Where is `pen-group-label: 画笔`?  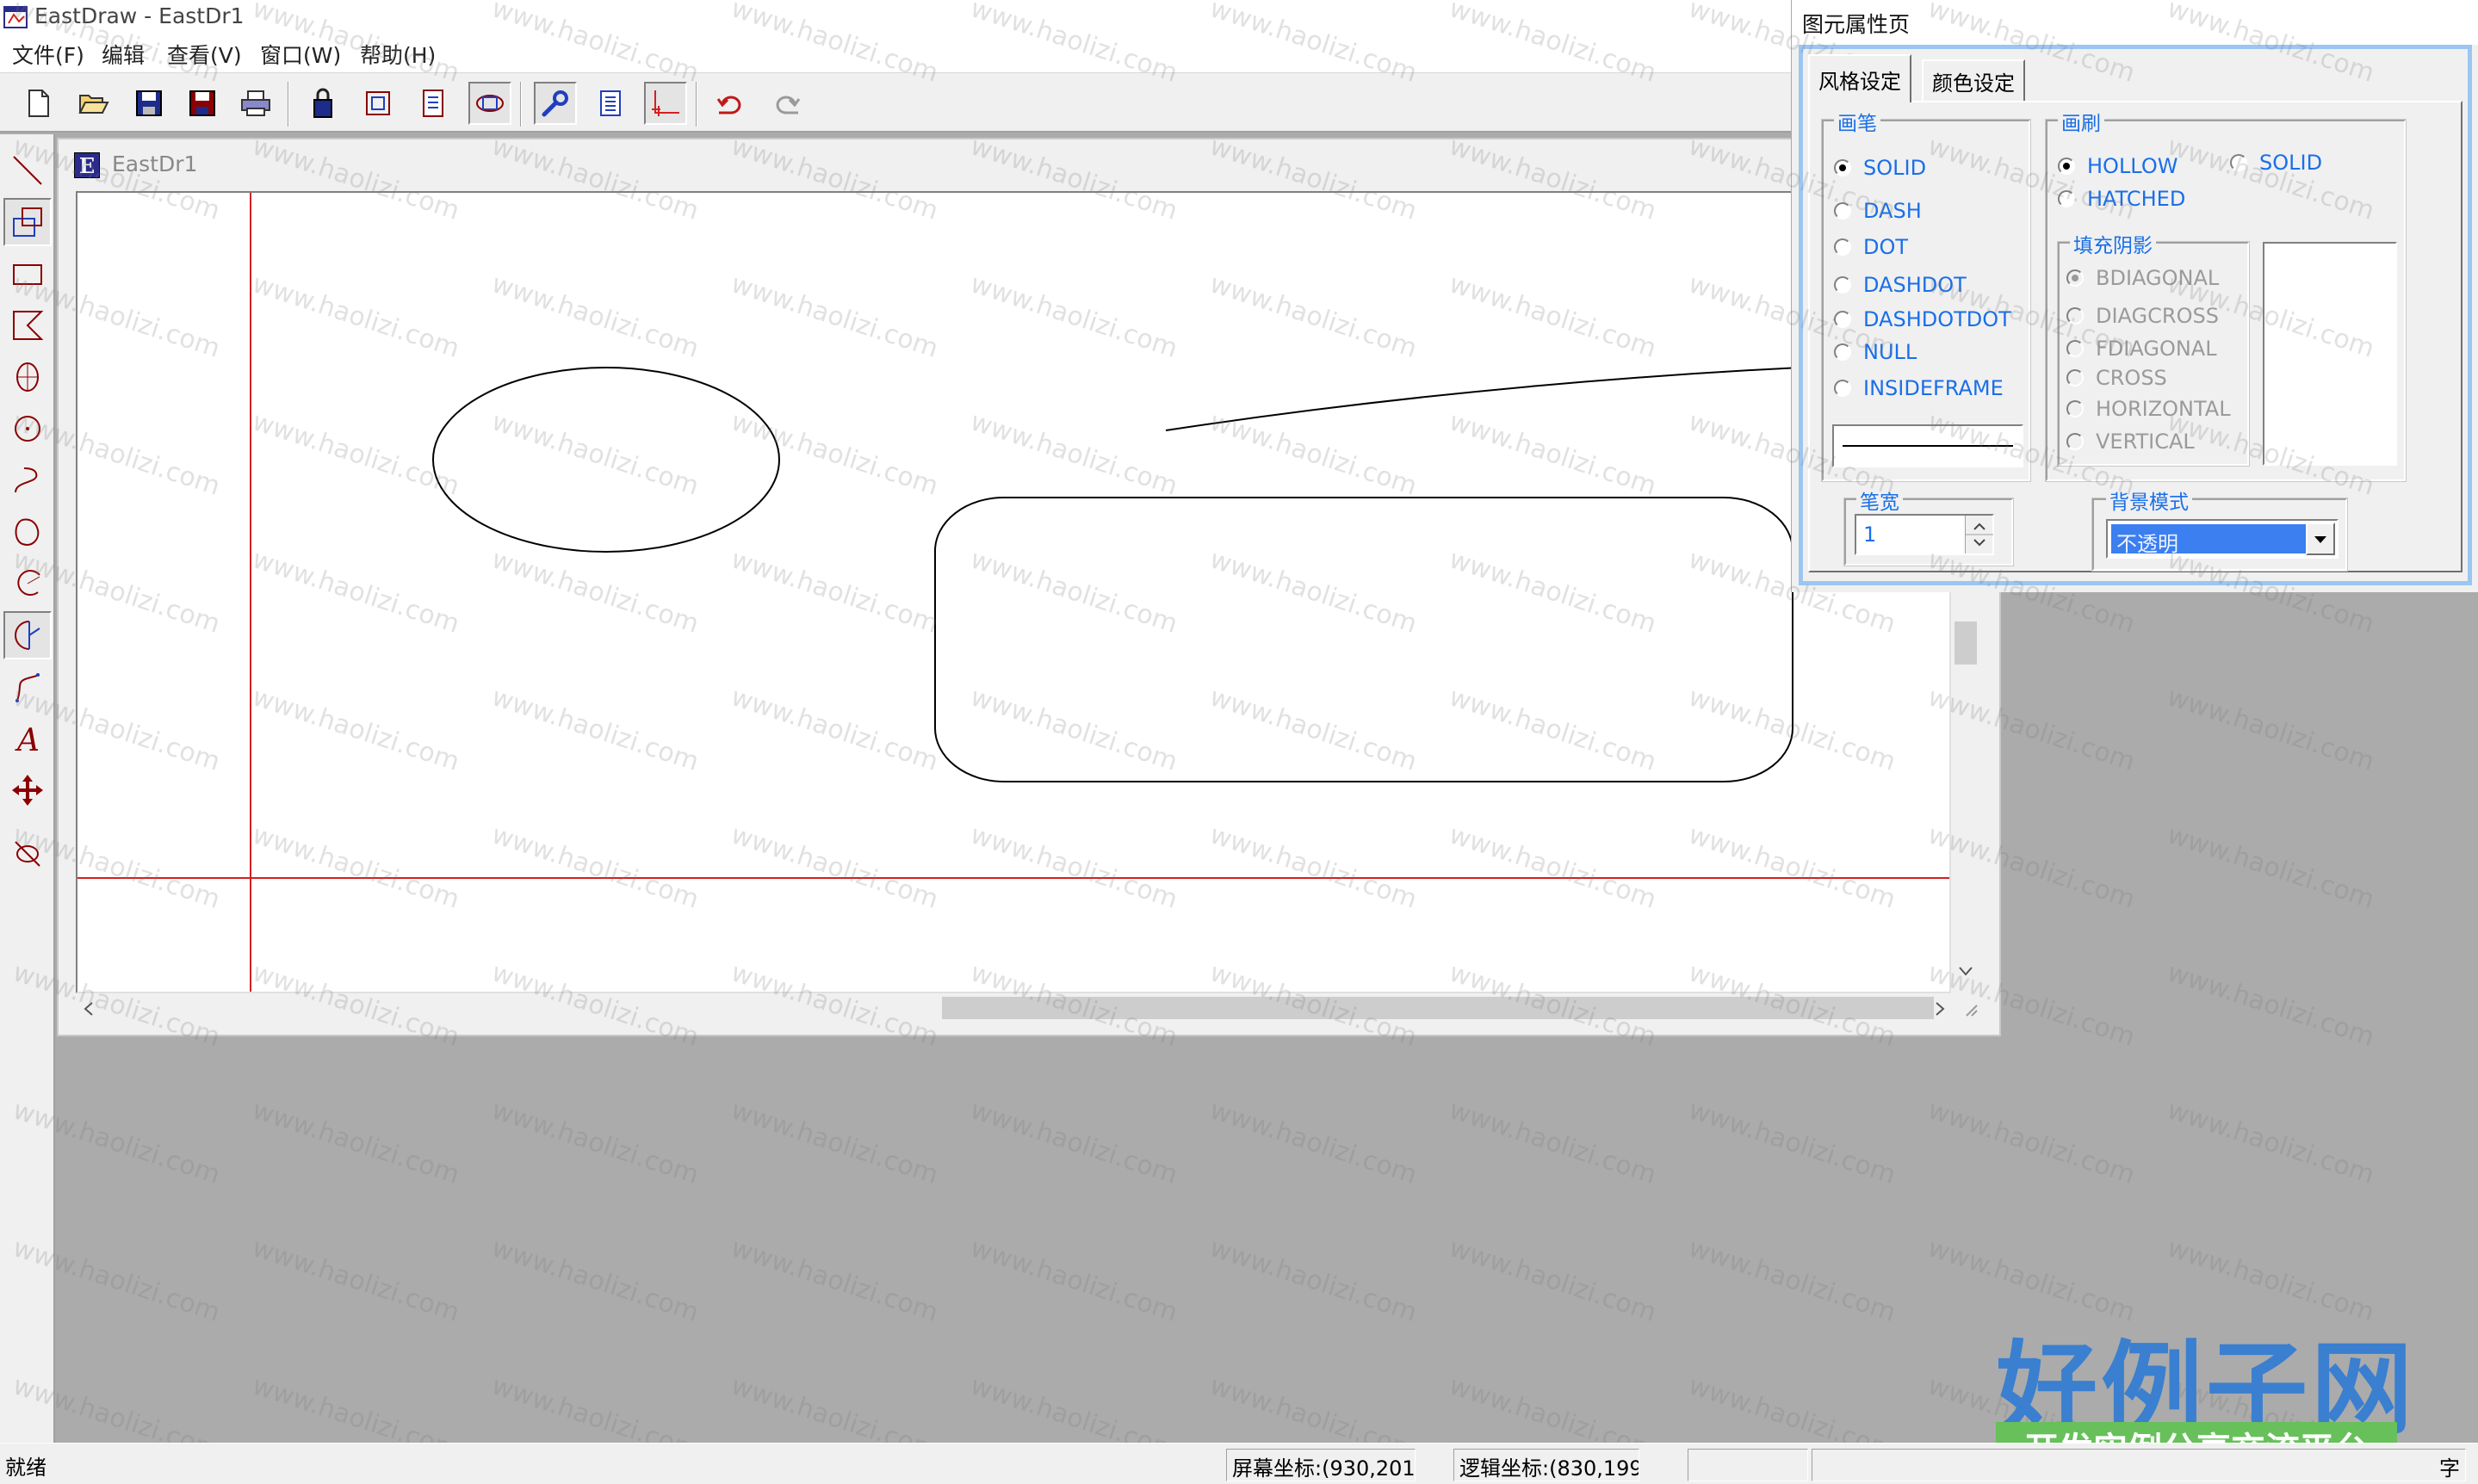 pen-group-label: 画笔 is located at coordinates (1857, 121).